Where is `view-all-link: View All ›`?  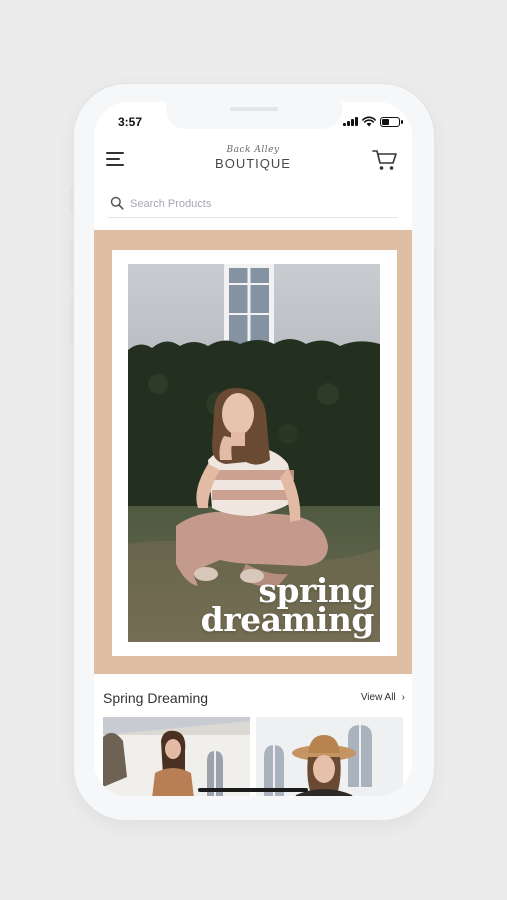
view-all-link: View All › is located at coordinates (383, 697).